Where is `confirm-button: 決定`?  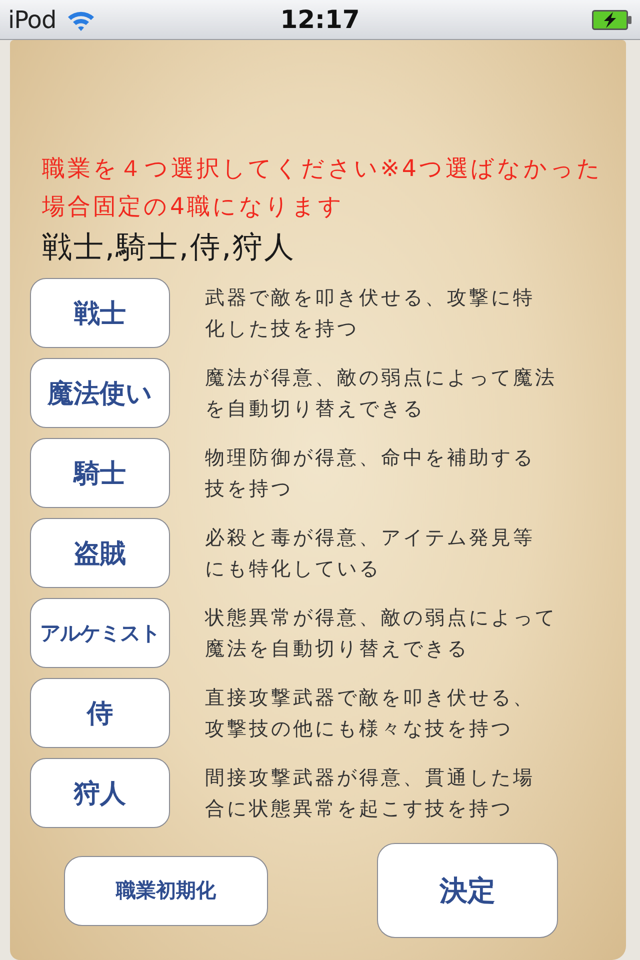 confirm-button: 決定 is located at coordinates (467, 890).